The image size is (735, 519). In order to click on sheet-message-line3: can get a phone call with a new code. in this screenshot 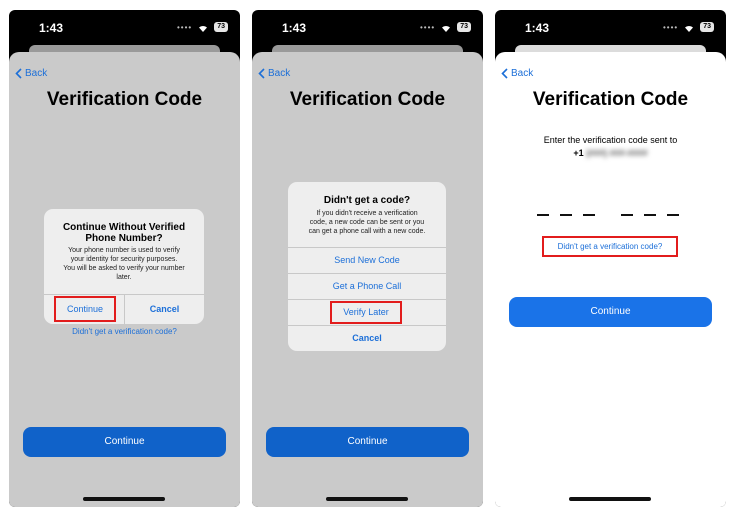, I will do `click(367, 231)`.